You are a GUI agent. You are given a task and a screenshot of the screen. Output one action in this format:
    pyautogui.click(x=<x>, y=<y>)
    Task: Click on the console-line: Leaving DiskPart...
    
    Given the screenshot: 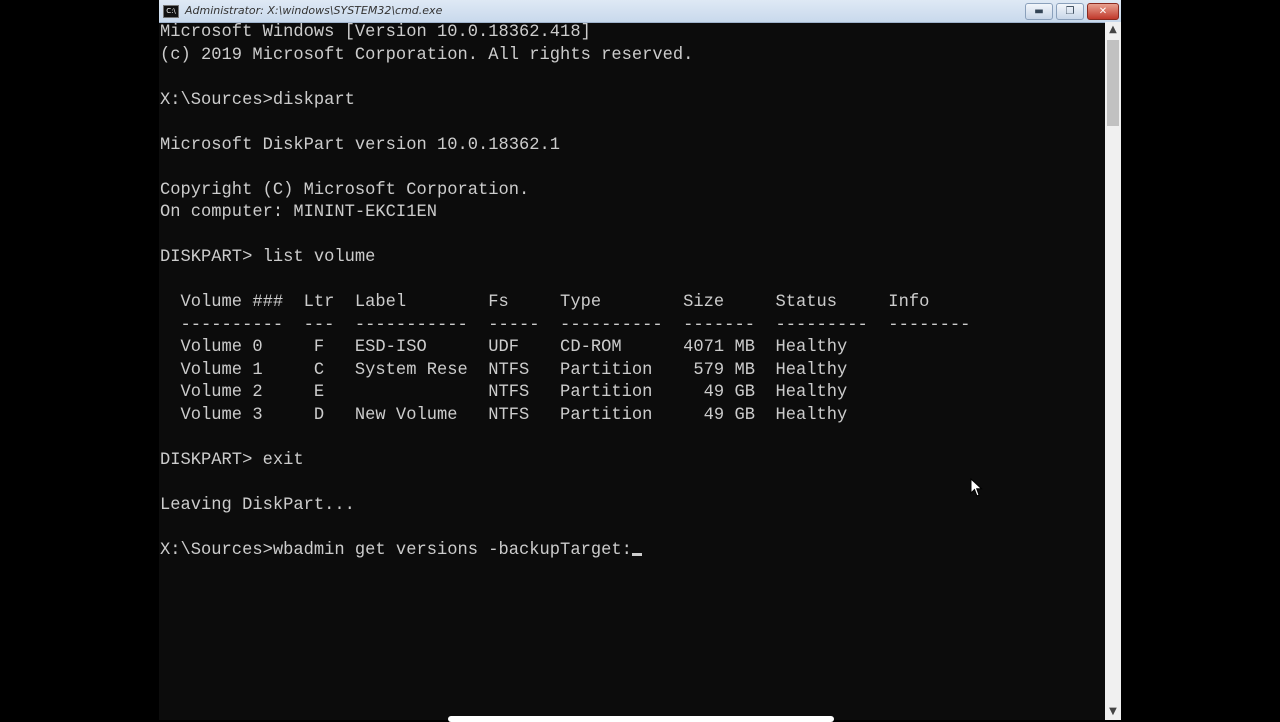 What is the action you would take?
    pyautogui.click(x=632, y=506)
    